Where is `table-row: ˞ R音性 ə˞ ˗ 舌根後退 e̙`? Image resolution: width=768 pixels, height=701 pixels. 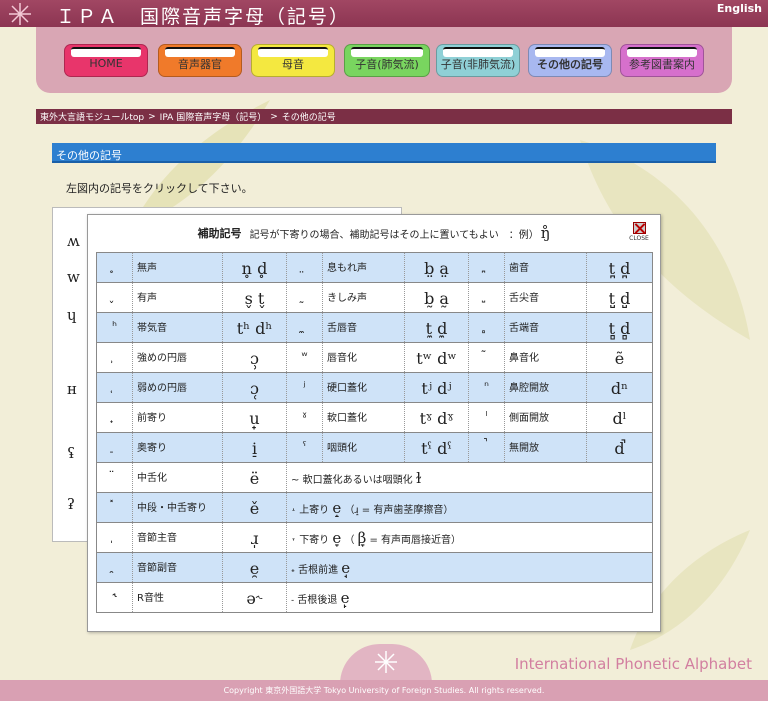
table-row: ˞ R音性 ə˞ ˗ 舌根後退 e̙ is located at coordinates (374, 597).